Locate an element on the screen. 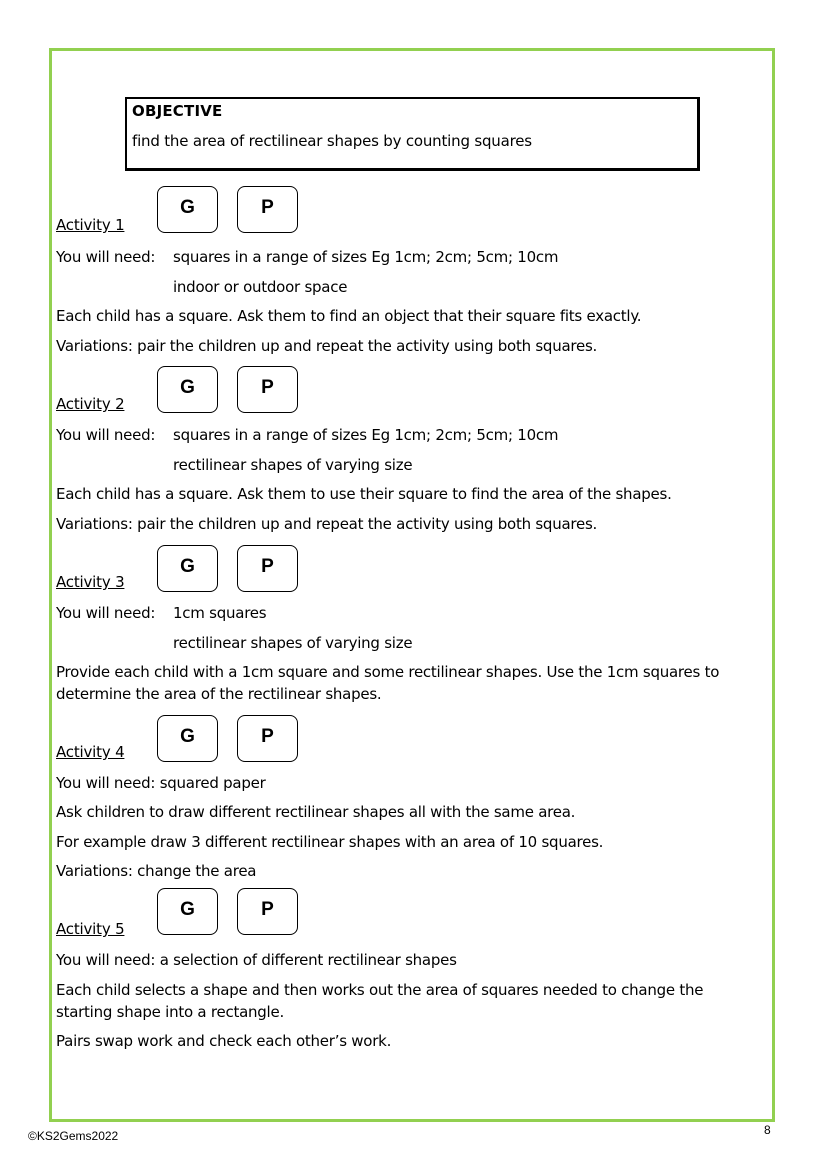  activity-2-heading: Activity 2 is located at coordinates (90, 404).